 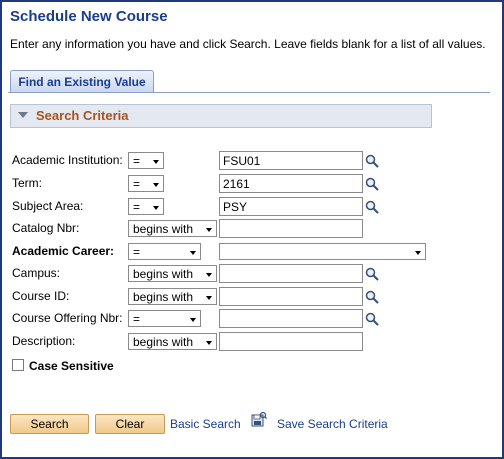 I want to click on tab-divider, so click(x=249, y=92).